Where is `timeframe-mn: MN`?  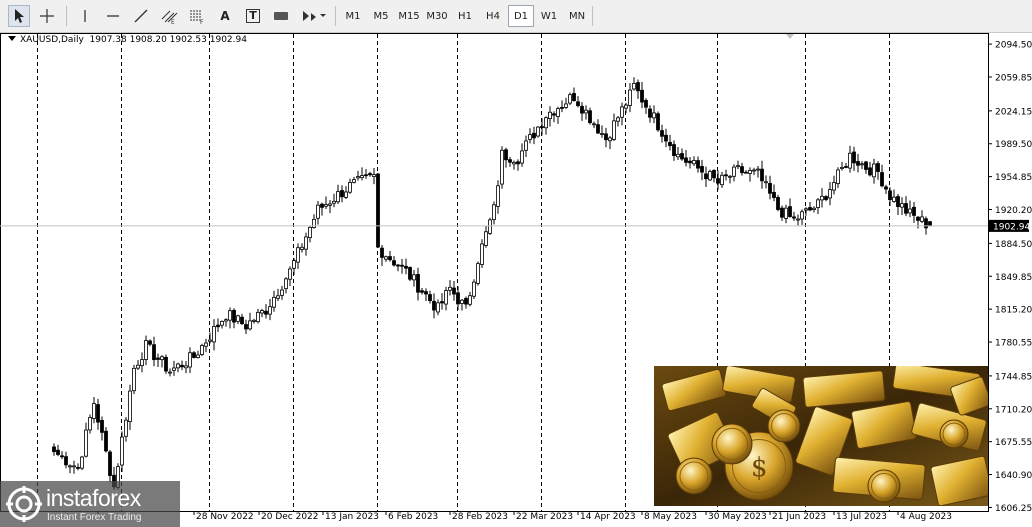 timeframe-mn: MN is located at coordinates (577, 16).